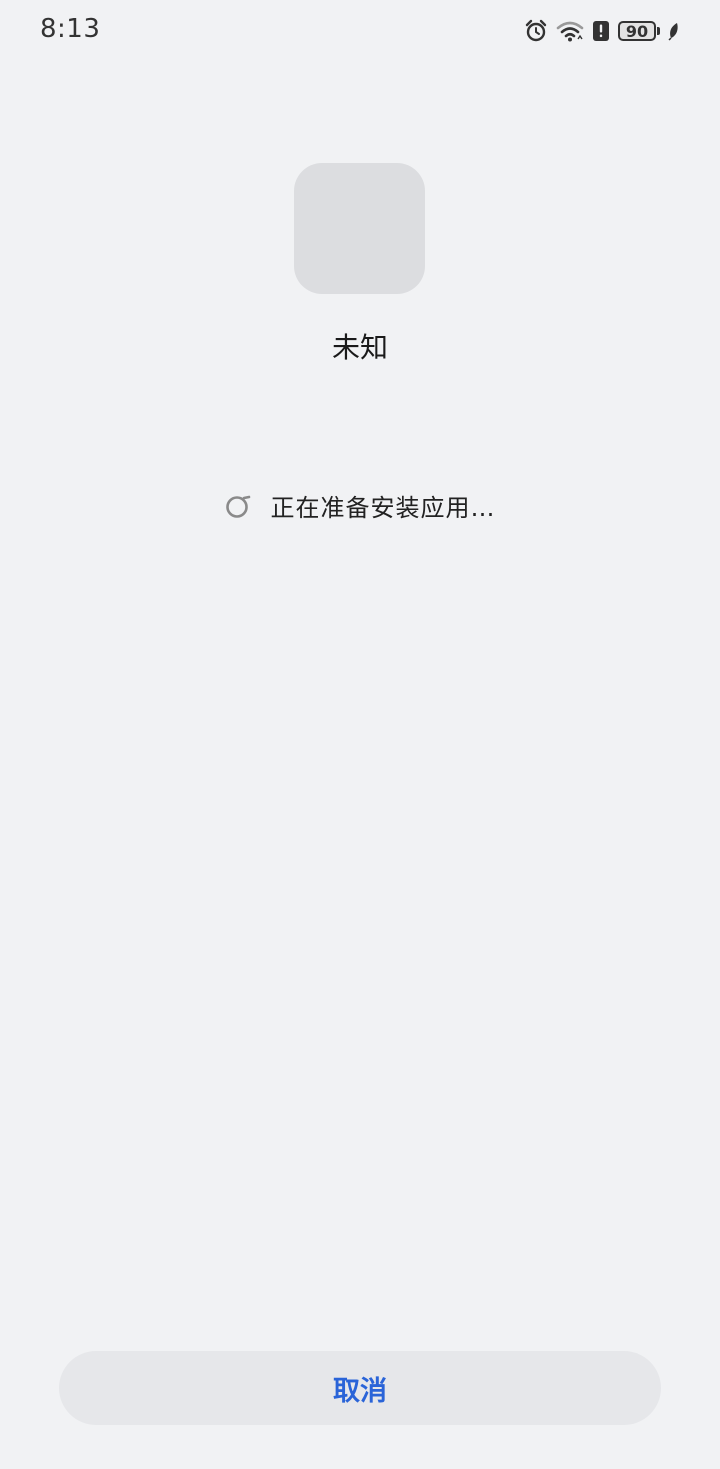 The height and width of the screenshot is (1469, 720). What do you see at coordinates (360, 1388) in the screenshot?
I see `cancel-button: 取消` at bounding box center [360, 1388].